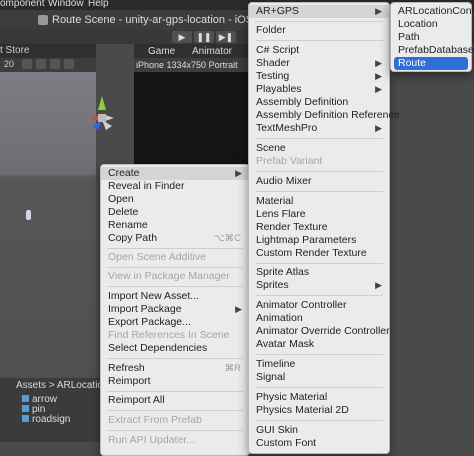 The height and width of the screenshot is (456, 474). Describe the element at coordinates (175, 368) in the screenshot. I see `menu-item-refresh: Refresh ⌘R` at that location.